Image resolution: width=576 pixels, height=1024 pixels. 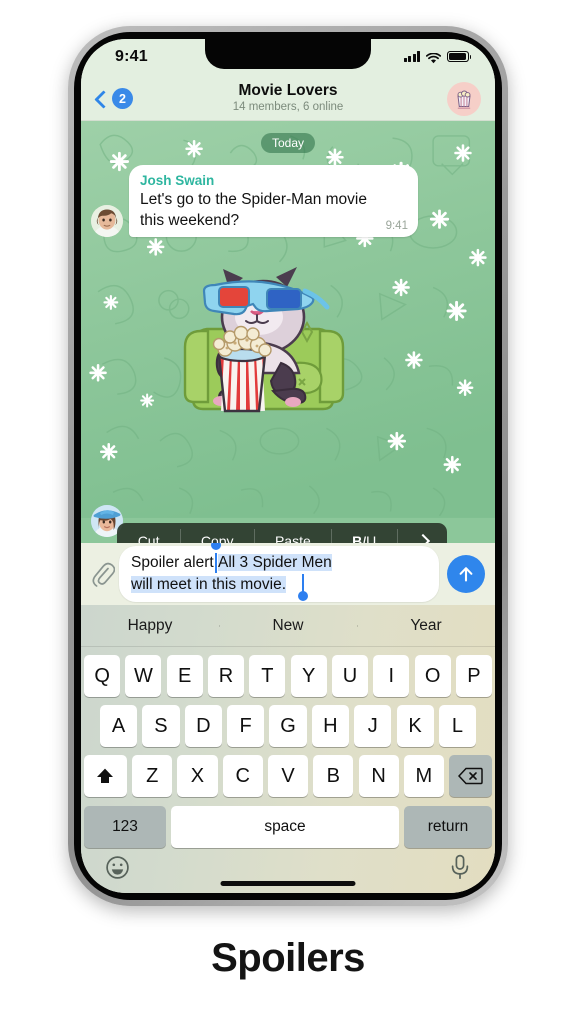 What do you see at coordinates (422, 533) in the screenshot?
I see `context-menu-more-button` at bounding box center [422, 533].